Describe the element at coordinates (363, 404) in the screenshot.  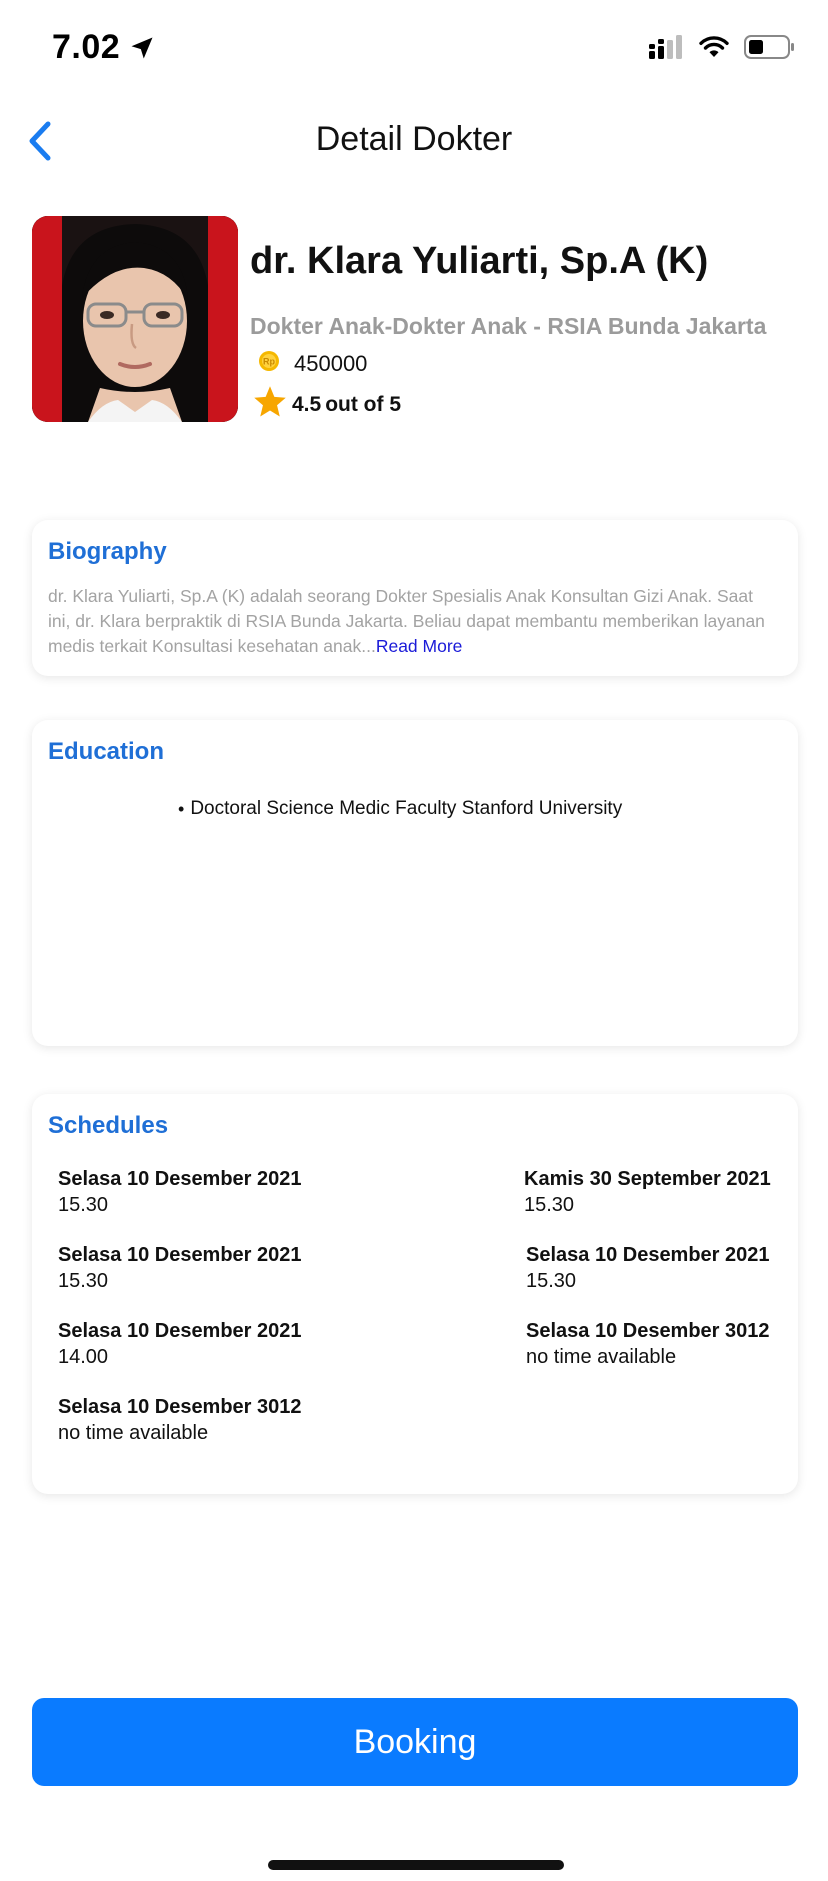
I see `rating-suffix: out of 5` at that location.